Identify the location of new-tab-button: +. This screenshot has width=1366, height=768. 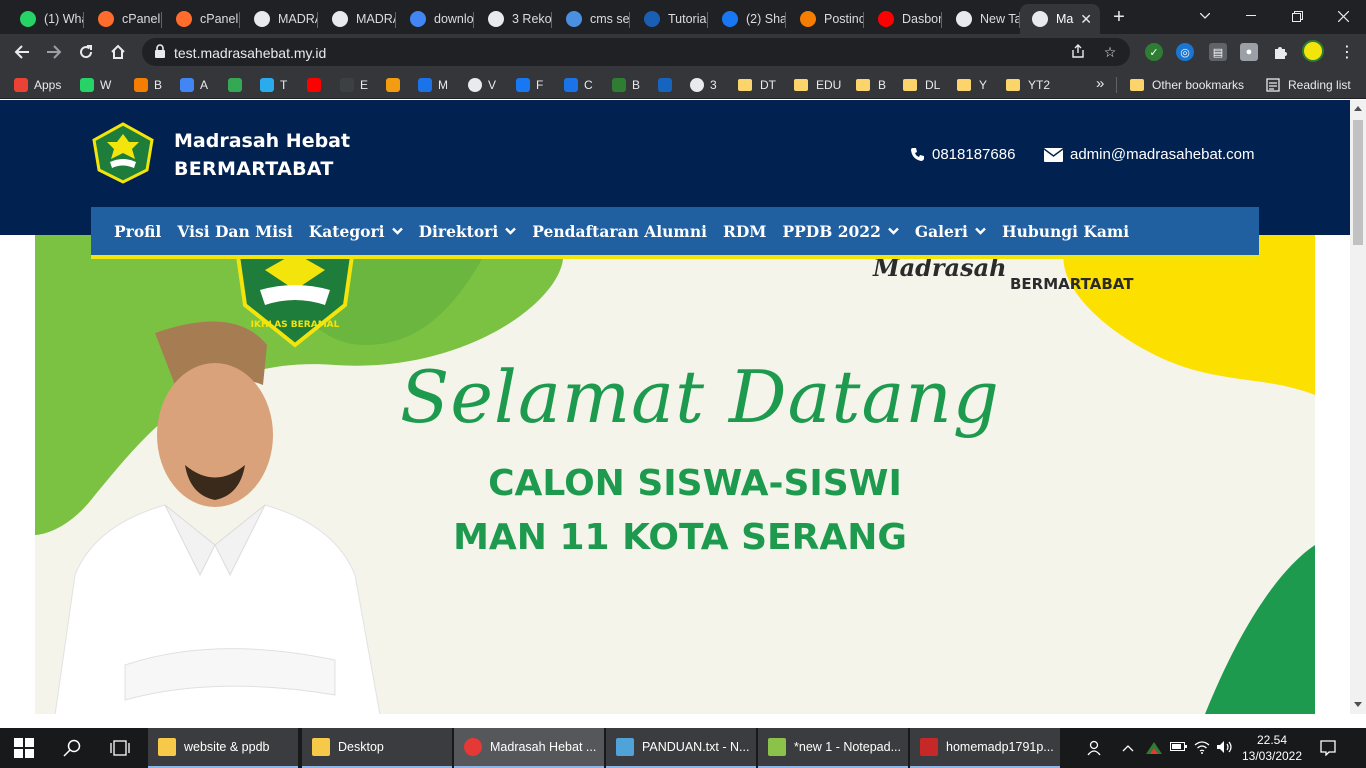
(1119, 17).